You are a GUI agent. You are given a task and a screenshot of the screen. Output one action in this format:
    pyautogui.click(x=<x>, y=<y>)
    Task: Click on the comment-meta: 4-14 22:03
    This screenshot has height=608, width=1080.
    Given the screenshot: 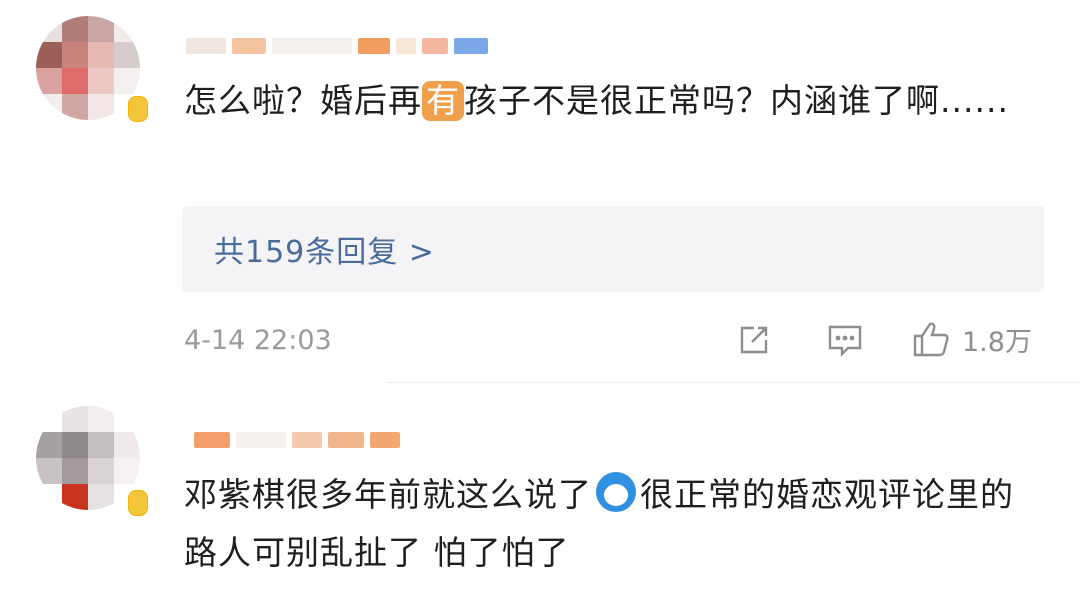 What is the action you would take?
    pyautogui.click(x=258, y=340)
    